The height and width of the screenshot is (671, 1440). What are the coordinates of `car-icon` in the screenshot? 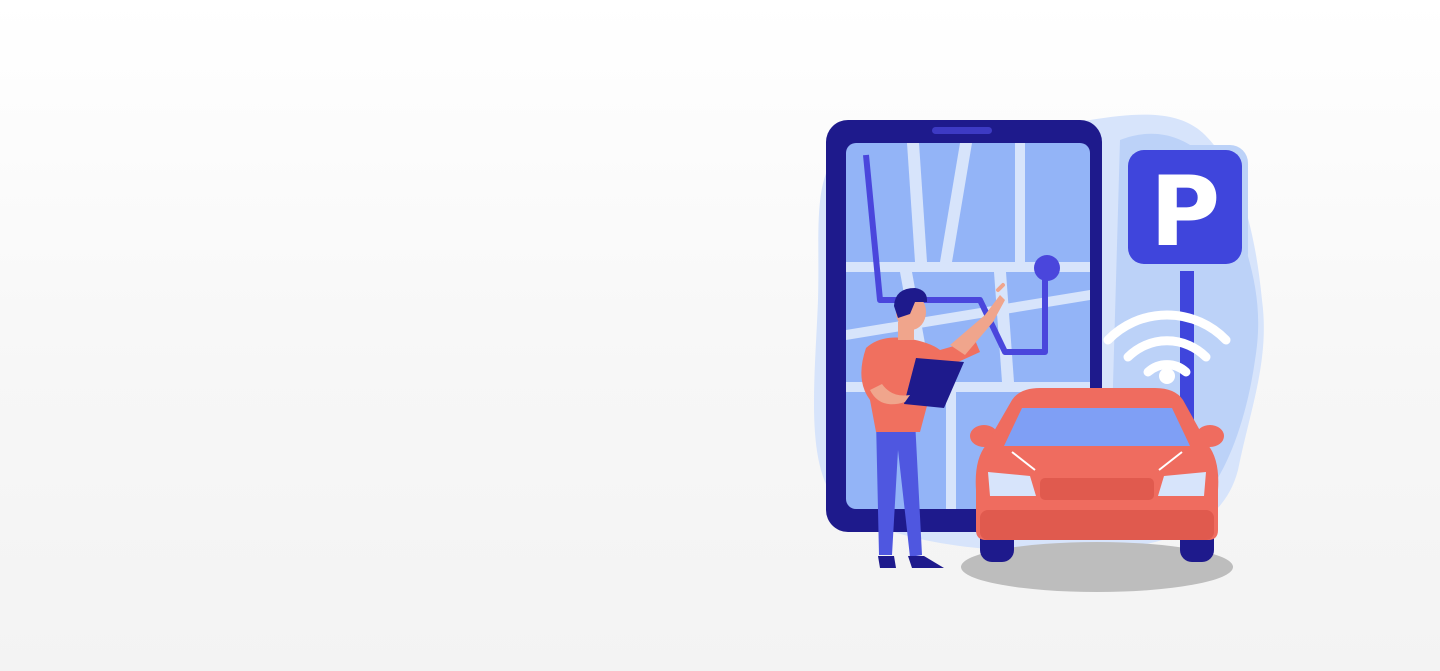 It's located at (1097, 475).